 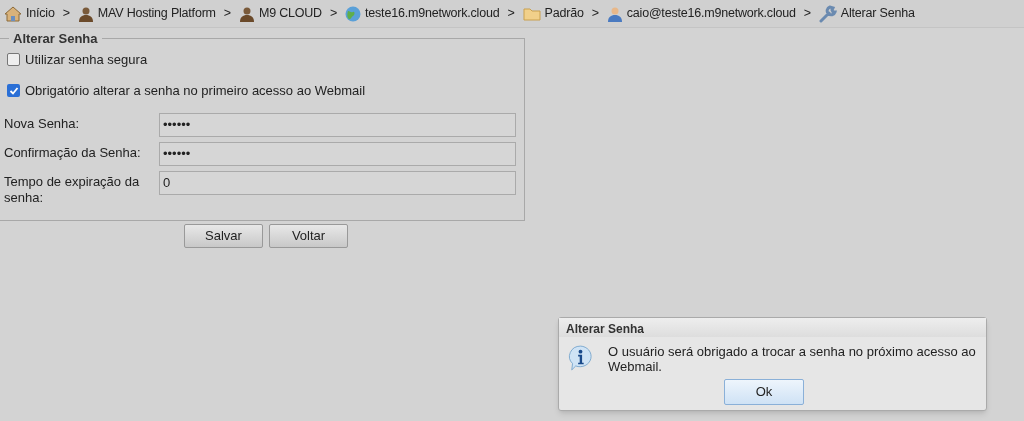 I want to click on house-icon, so click(x=13, y=13).